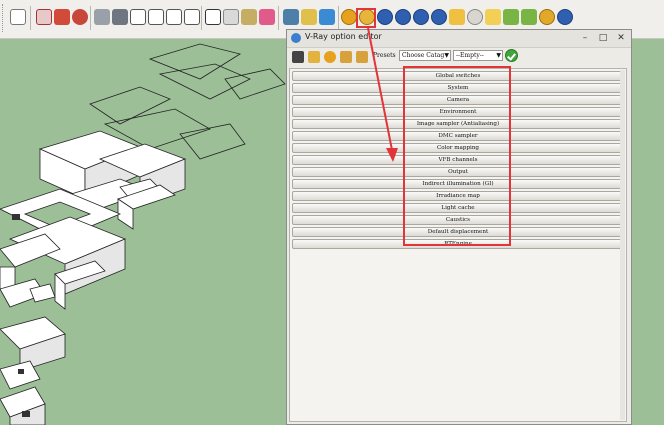 Image resolution: width=664 pixels, height=425 pixels. Describe the element at coordinates (120, 17) in the screenshot. I see `house-icon` at that location.